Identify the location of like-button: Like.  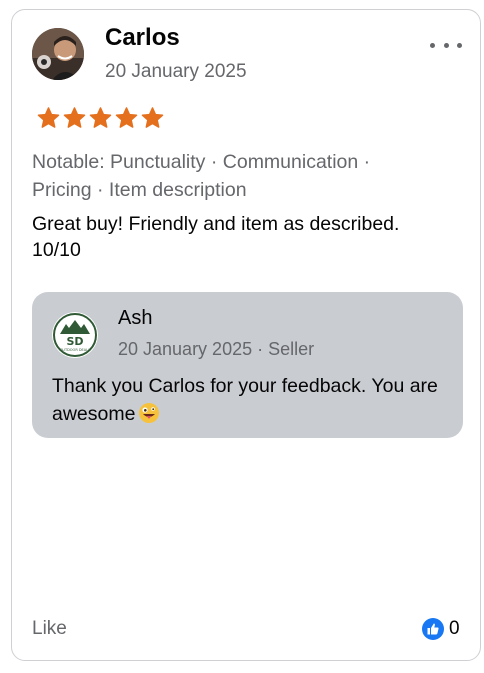
(49, 629).